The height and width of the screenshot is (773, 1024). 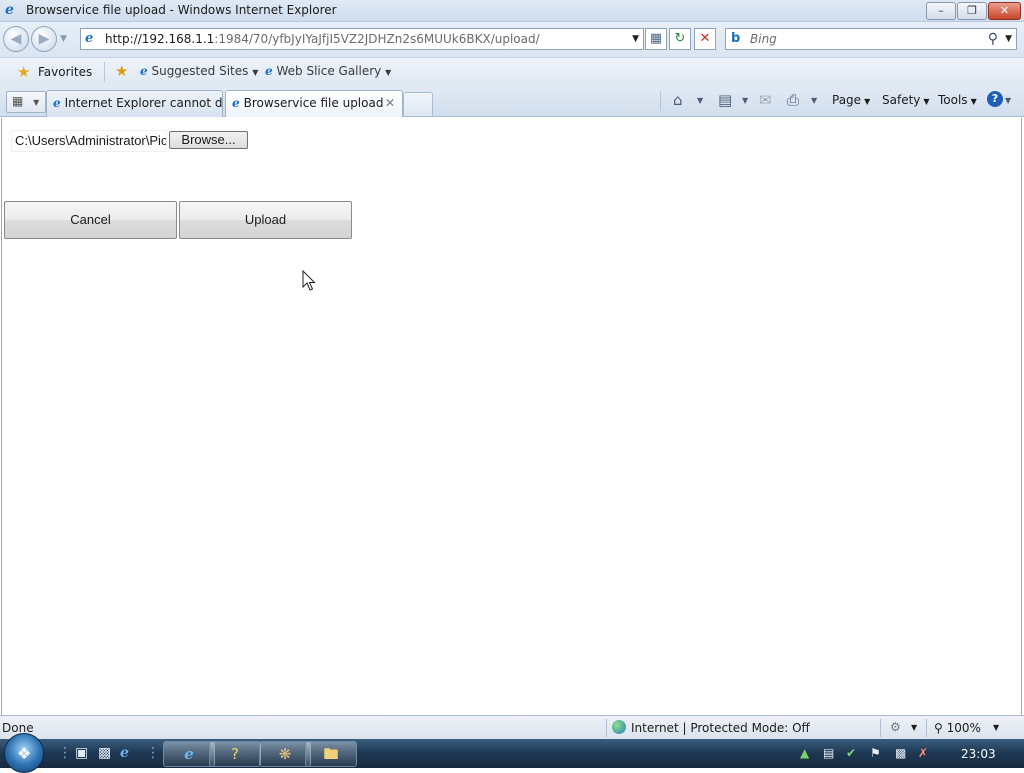 I want to click on zoom-dropdown-icon: ▼, so click(x=996, y=727).